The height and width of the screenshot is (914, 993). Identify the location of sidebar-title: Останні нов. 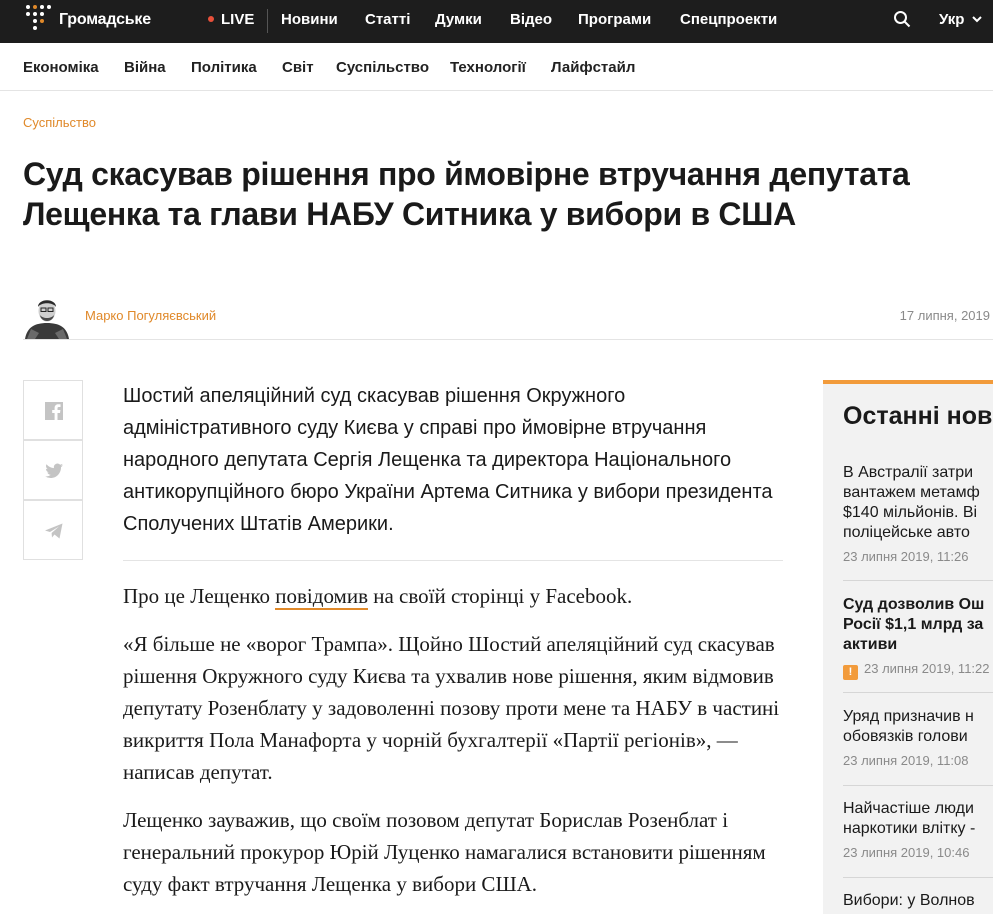
(918, 416).